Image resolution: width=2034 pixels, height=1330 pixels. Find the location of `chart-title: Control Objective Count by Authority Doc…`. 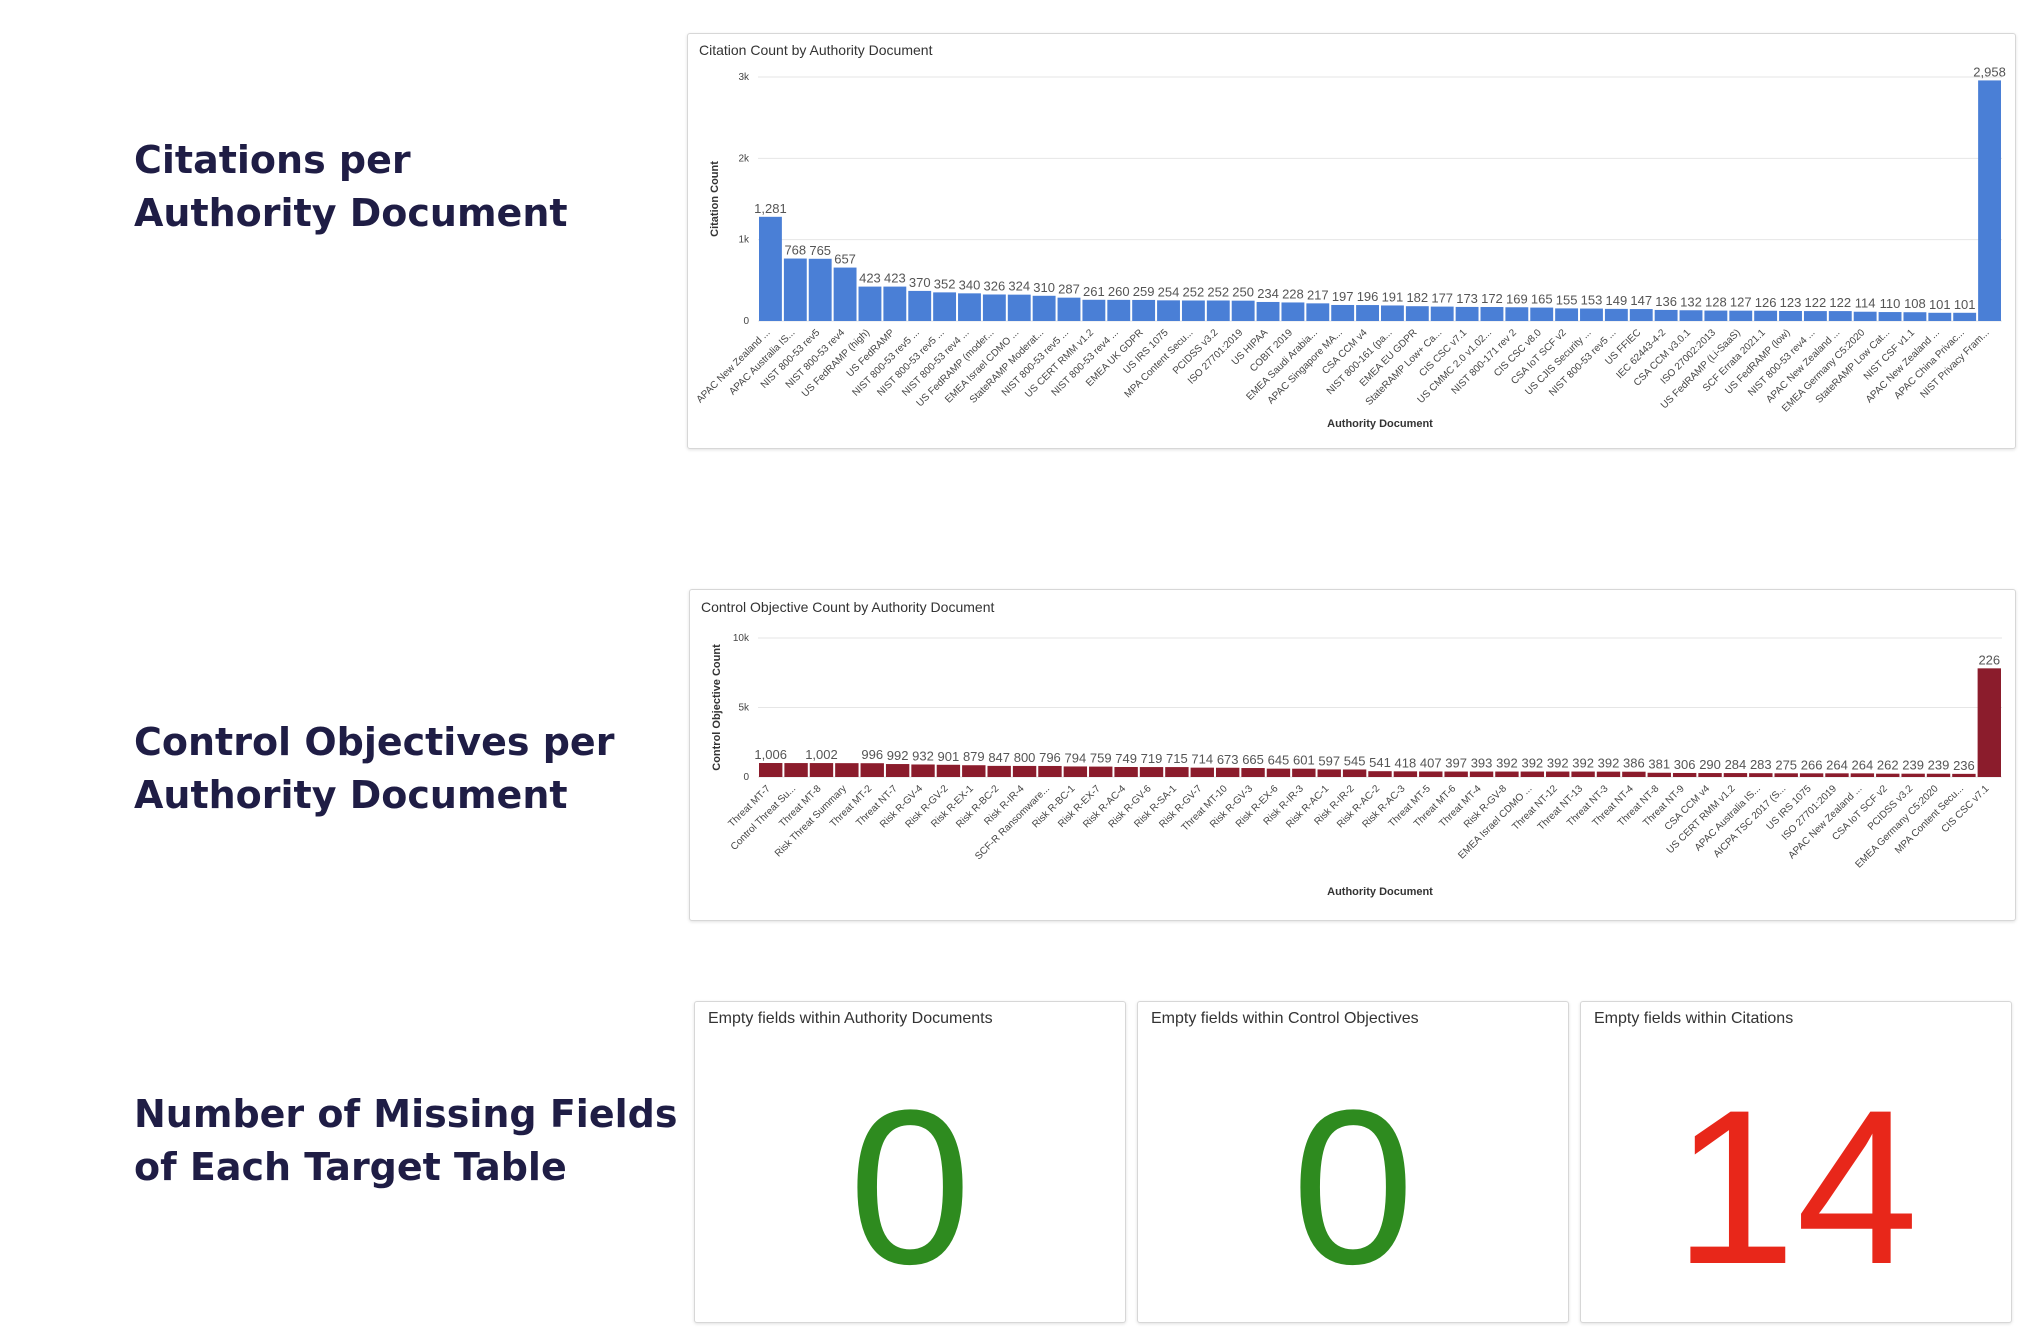

chart-title: Control Objective Count by Authority Doc… is located at coordinates (848, 607).